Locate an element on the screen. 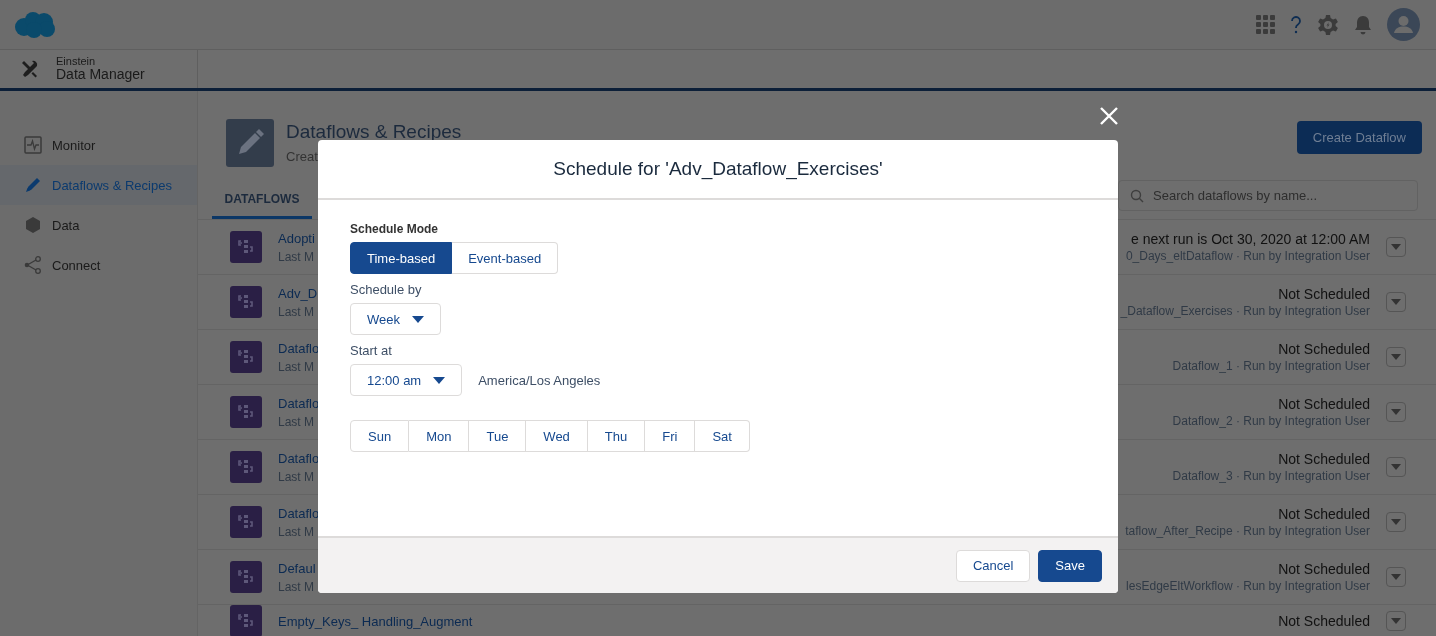 This screenshot has height=636, width=1436. weekday-button: Tue is located at coordinates (498, 436).